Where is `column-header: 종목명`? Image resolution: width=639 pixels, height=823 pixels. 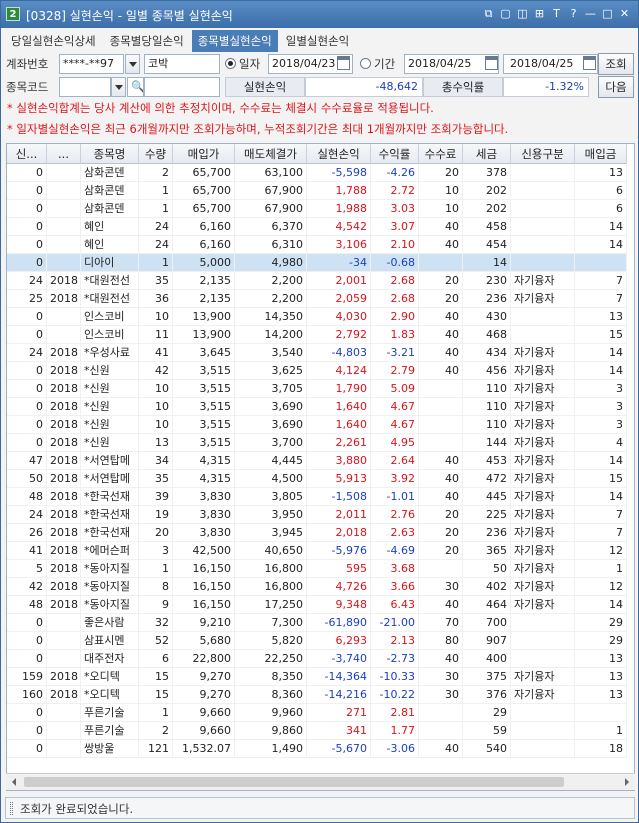
column-header: 종목명 is located at coordinates (110, 154).